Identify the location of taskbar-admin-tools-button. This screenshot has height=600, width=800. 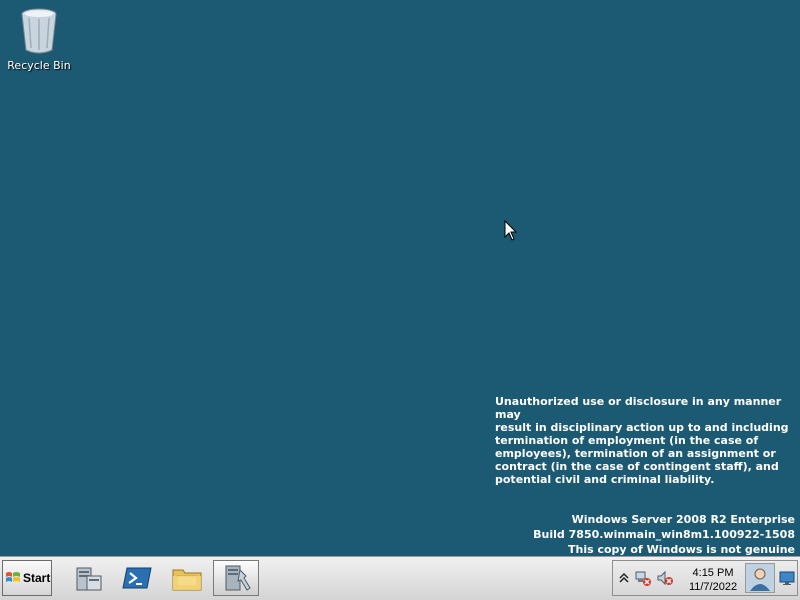
(236, 578).